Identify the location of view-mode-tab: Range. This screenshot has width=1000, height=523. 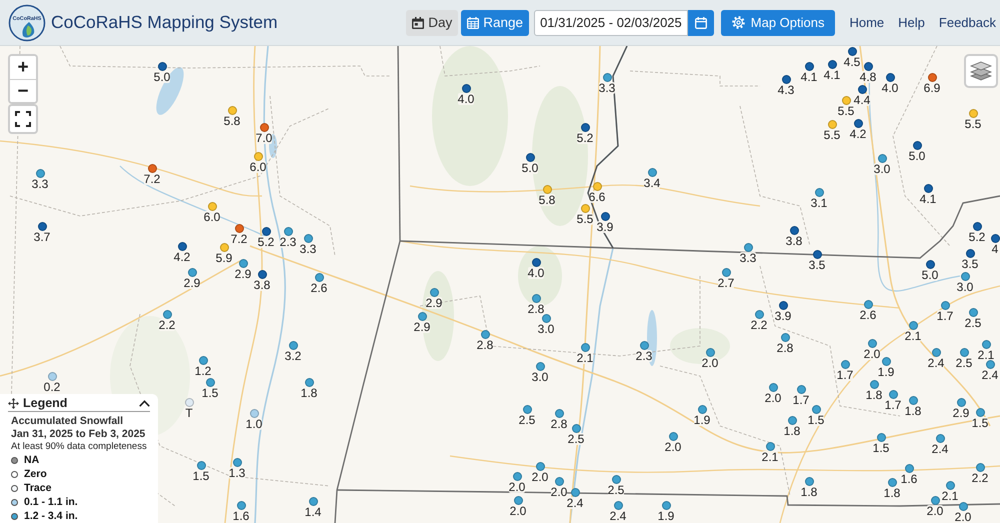
(495, 23).